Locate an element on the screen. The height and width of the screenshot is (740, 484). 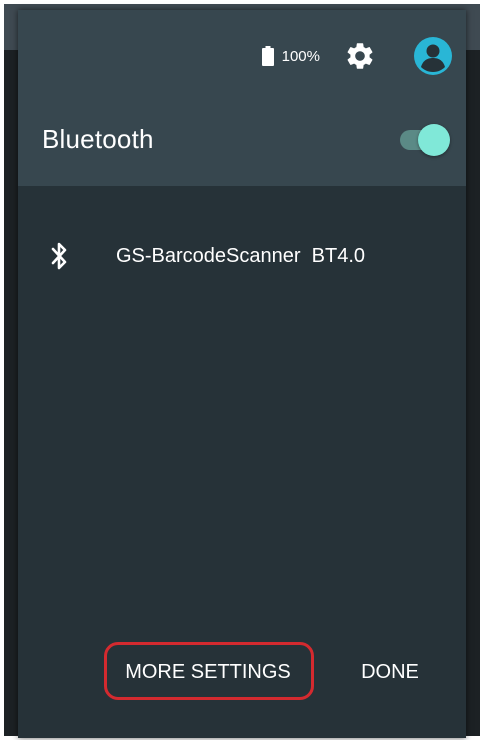
done-button: DONE is located at coordinates (390, 672).